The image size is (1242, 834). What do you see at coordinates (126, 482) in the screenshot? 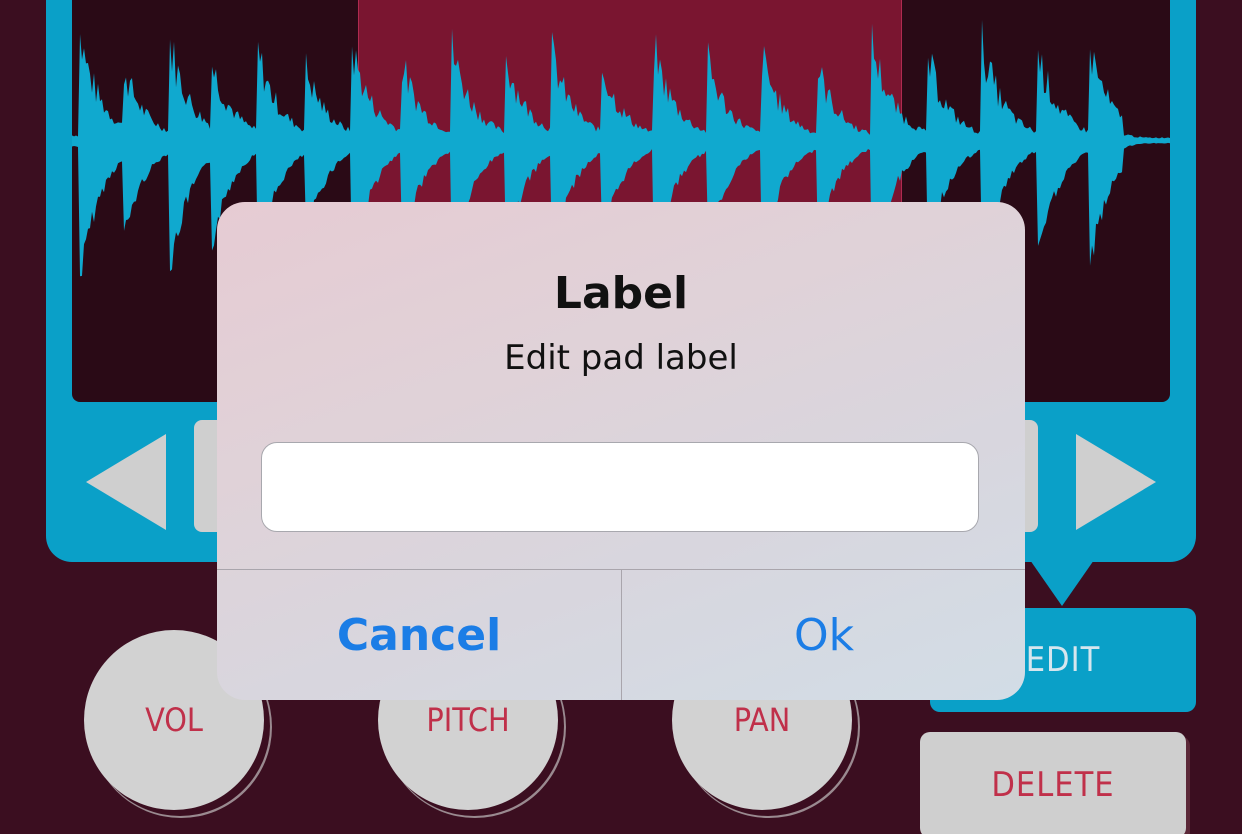
I see `triangle-left-icon` at bounding box center [126, 482].